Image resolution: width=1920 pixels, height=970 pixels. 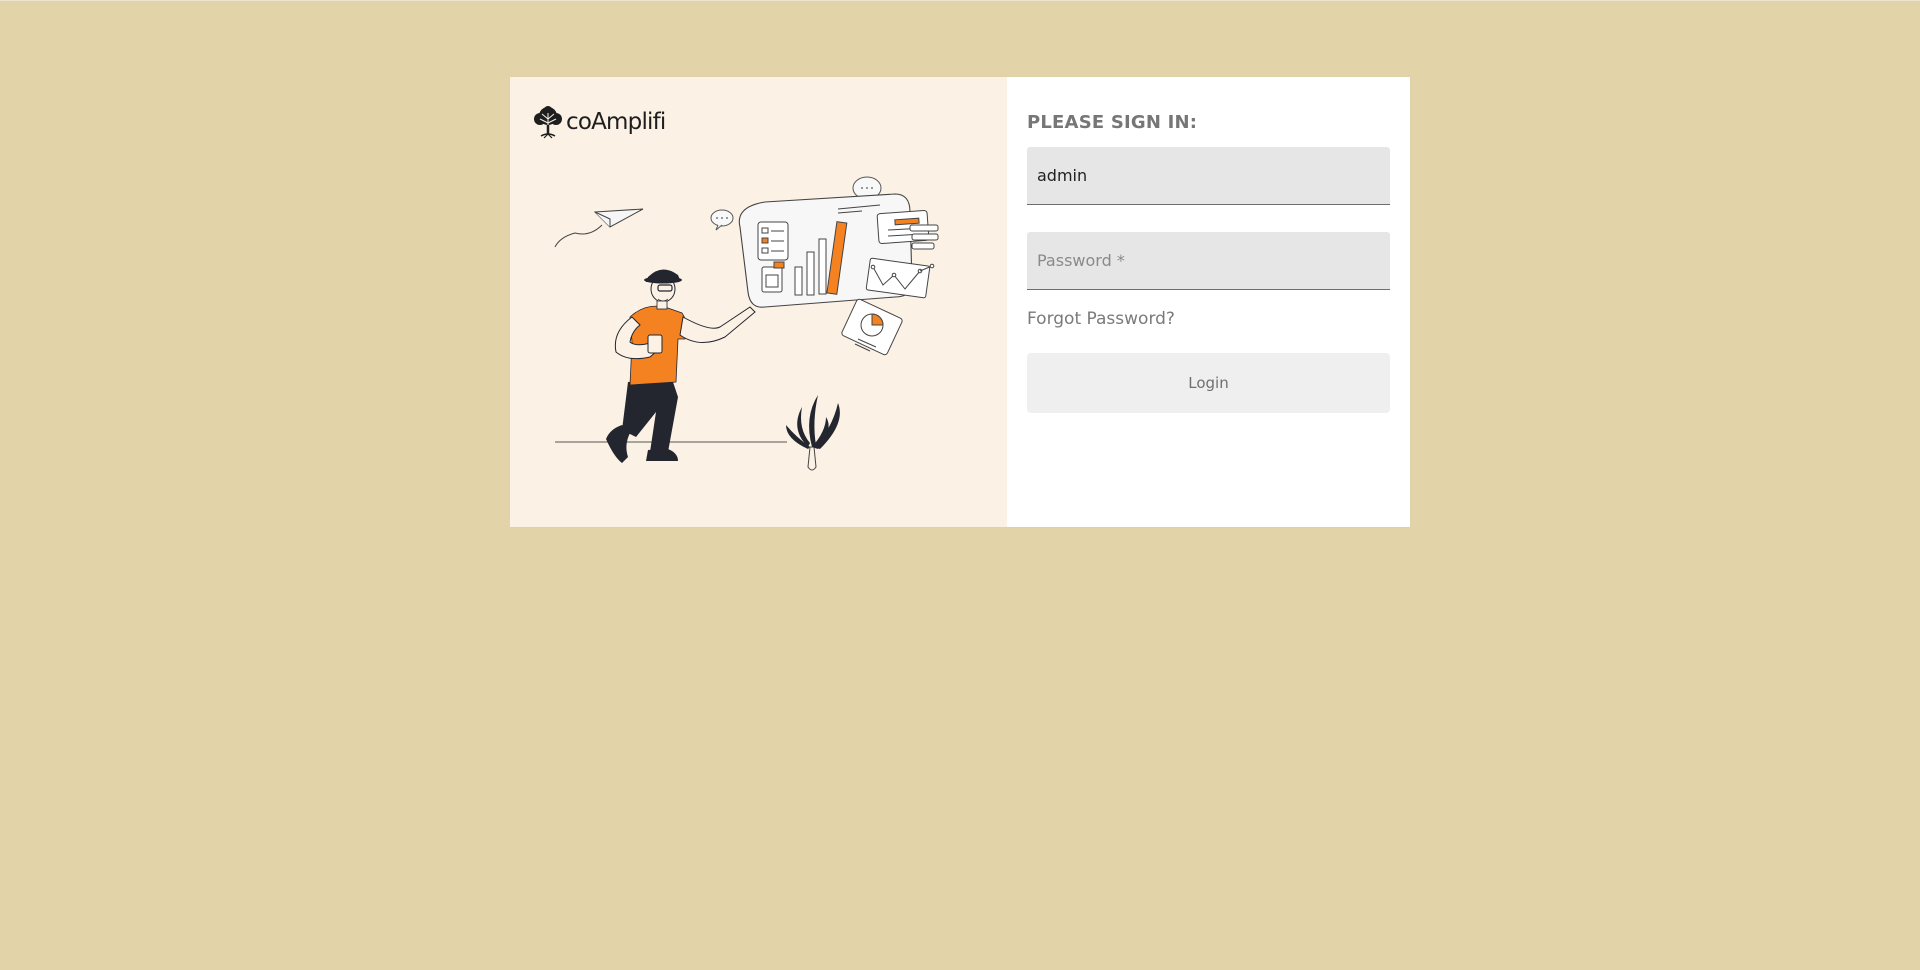 I want to click on tree-icon, so click(x=548, y=122).